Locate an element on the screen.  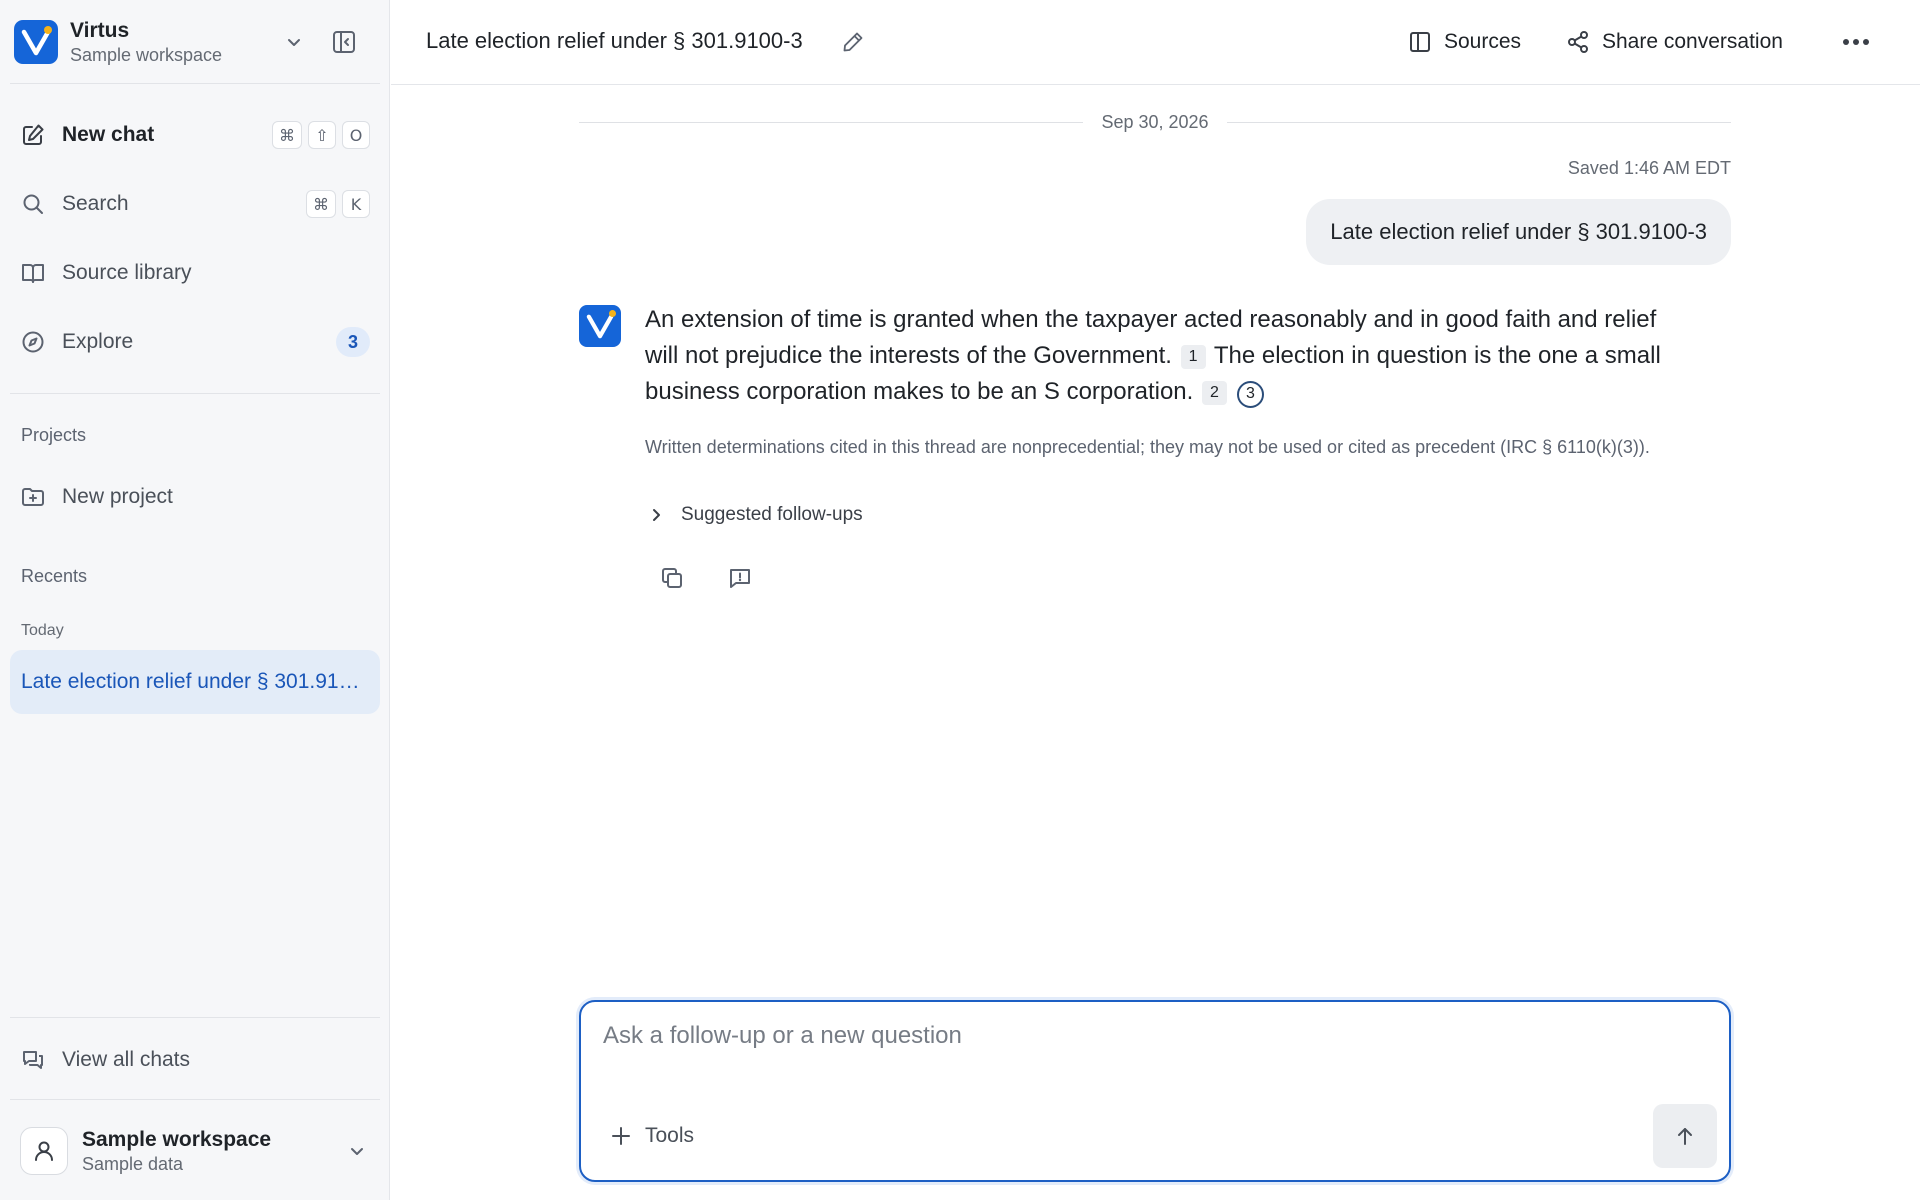
assistant-avatar is located at coordinates (600, 326).